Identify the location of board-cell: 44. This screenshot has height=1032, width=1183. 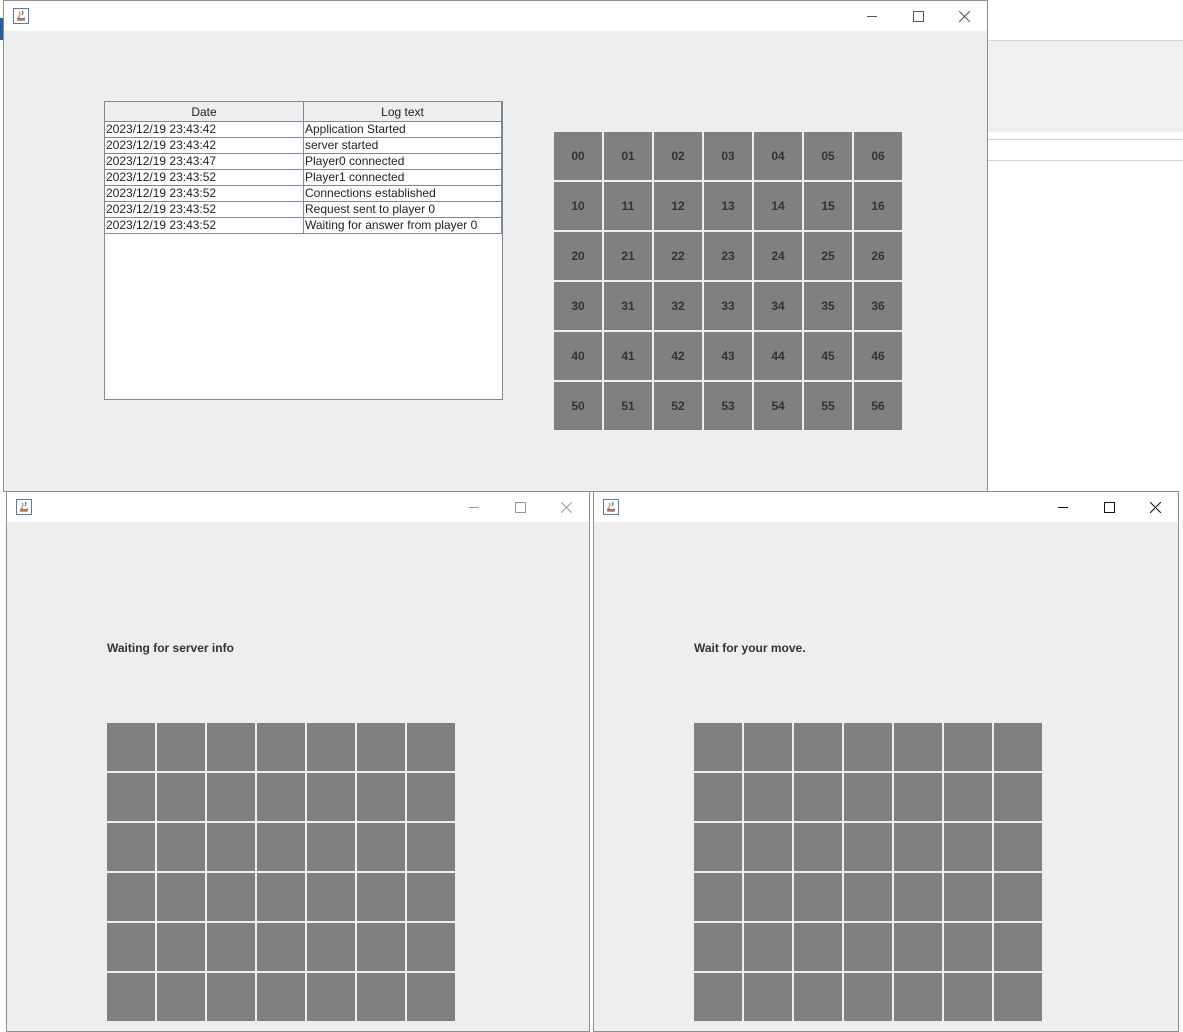
(778, 356).